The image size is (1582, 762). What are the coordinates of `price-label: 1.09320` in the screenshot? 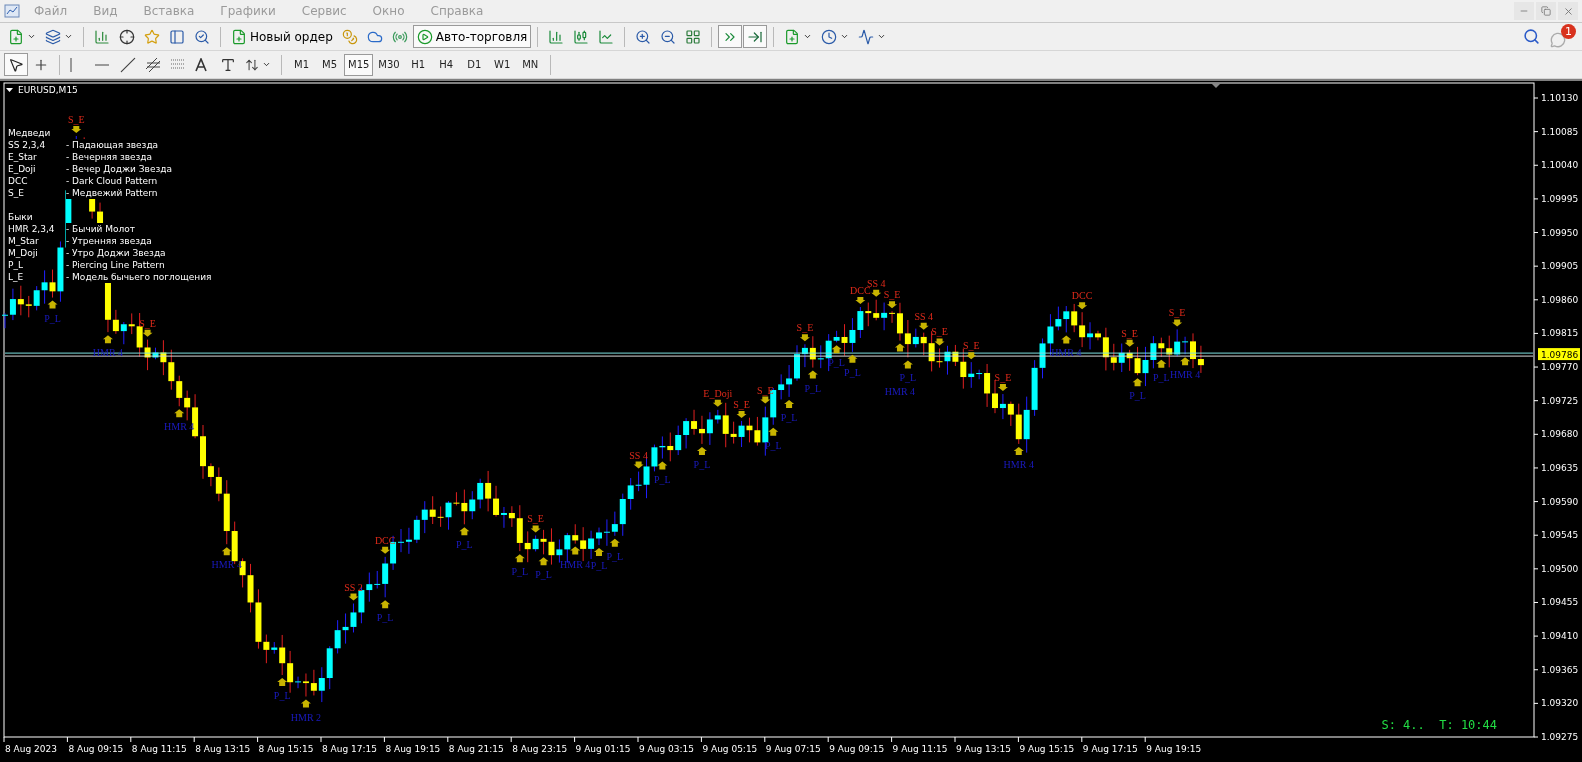 It's located at (1560, 703).